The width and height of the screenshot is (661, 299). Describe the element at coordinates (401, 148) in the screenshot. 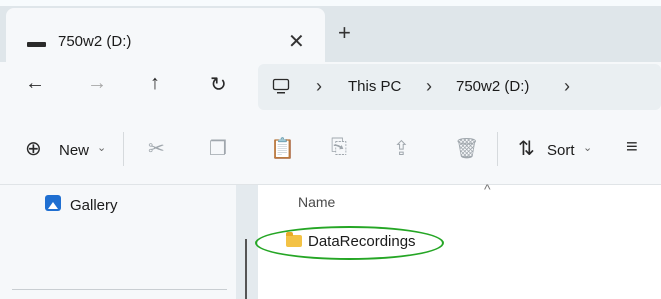

I see `share-icon: ⇪` at that location.